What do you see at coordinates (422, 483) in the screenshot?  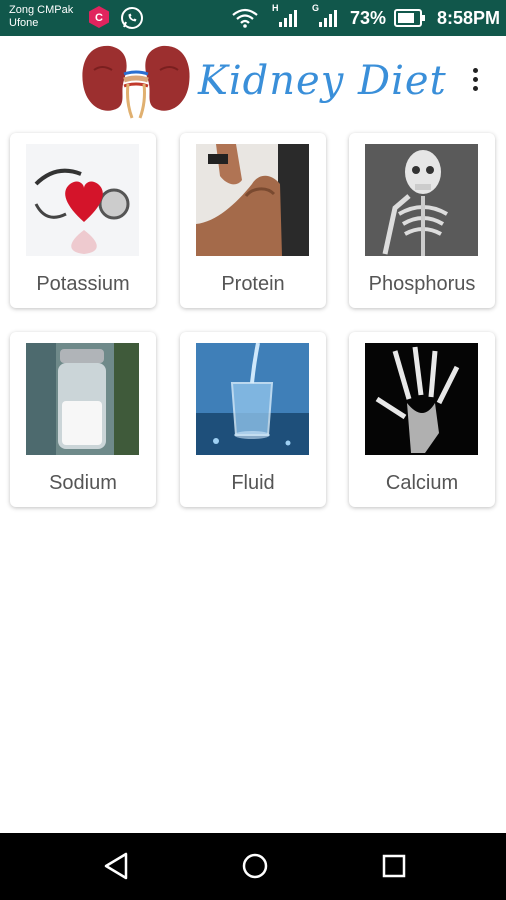 I see `category-label: Calcium` at bounding box center [422, 483].